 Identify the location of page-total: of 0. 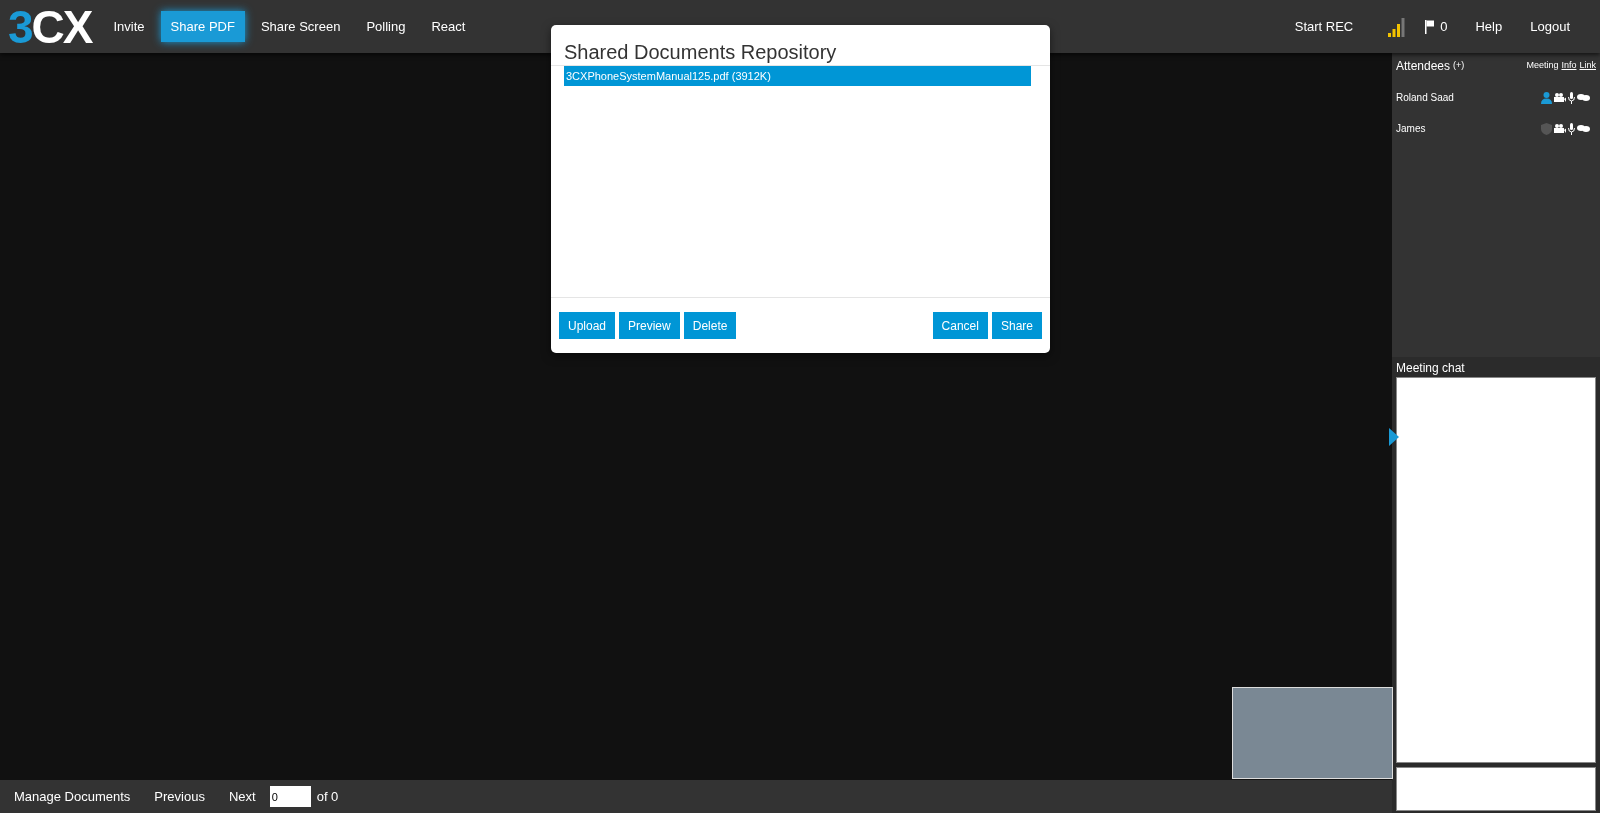
(327, 796).